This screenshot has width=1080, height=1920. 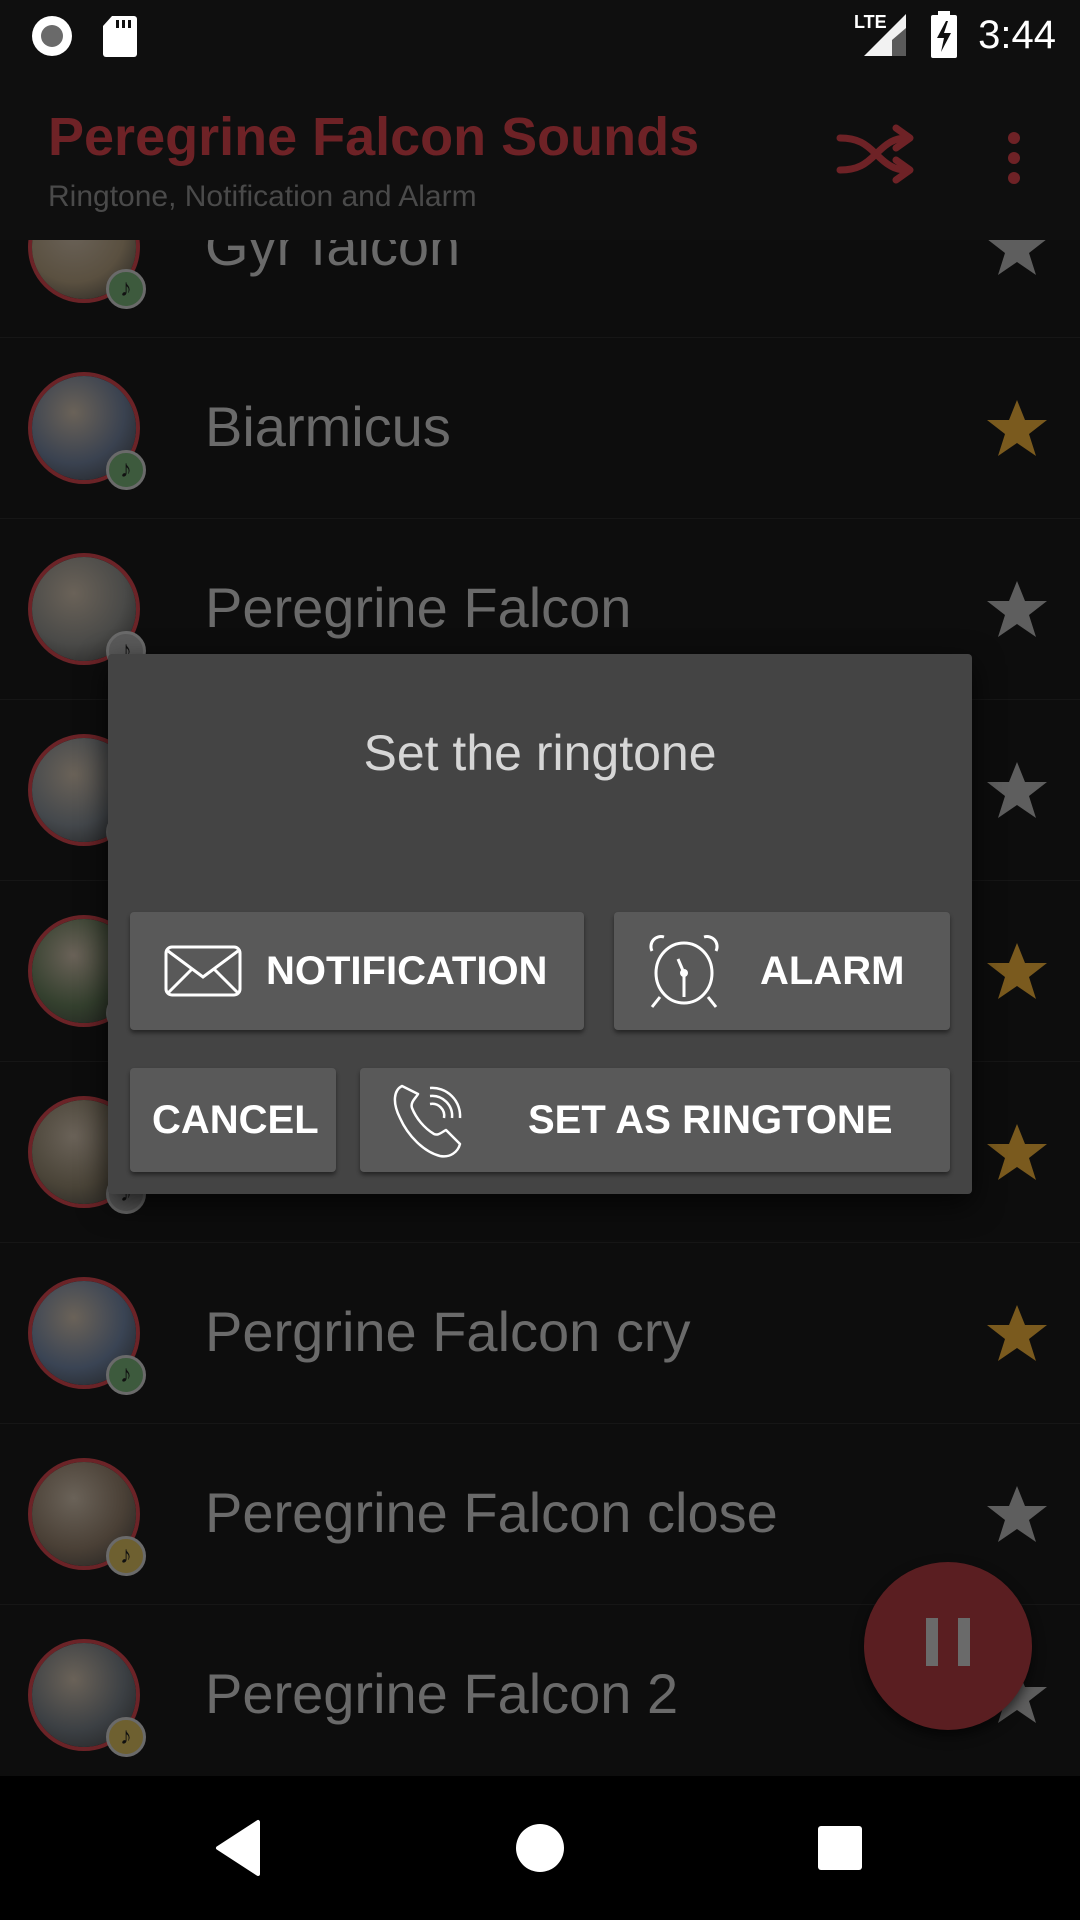 I want to click on alarm-clock-icon, so click(x=684, y=971).